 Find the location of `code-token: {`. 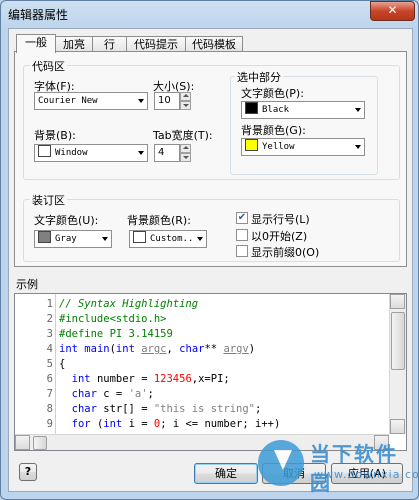

code-token: { is located at coordinates (62, 364).